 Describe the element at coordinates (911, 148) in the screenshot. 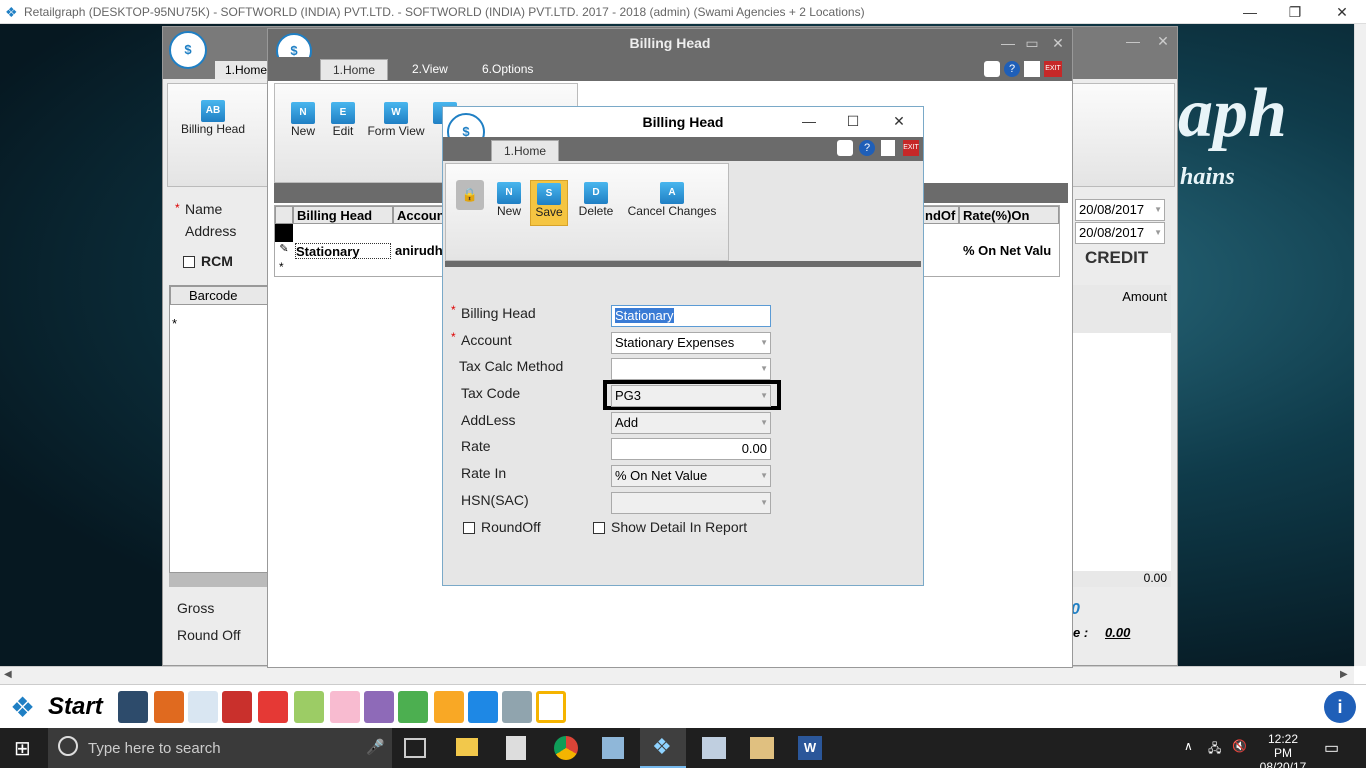

I see `dialog-exit-icon: EXIT` at that location.